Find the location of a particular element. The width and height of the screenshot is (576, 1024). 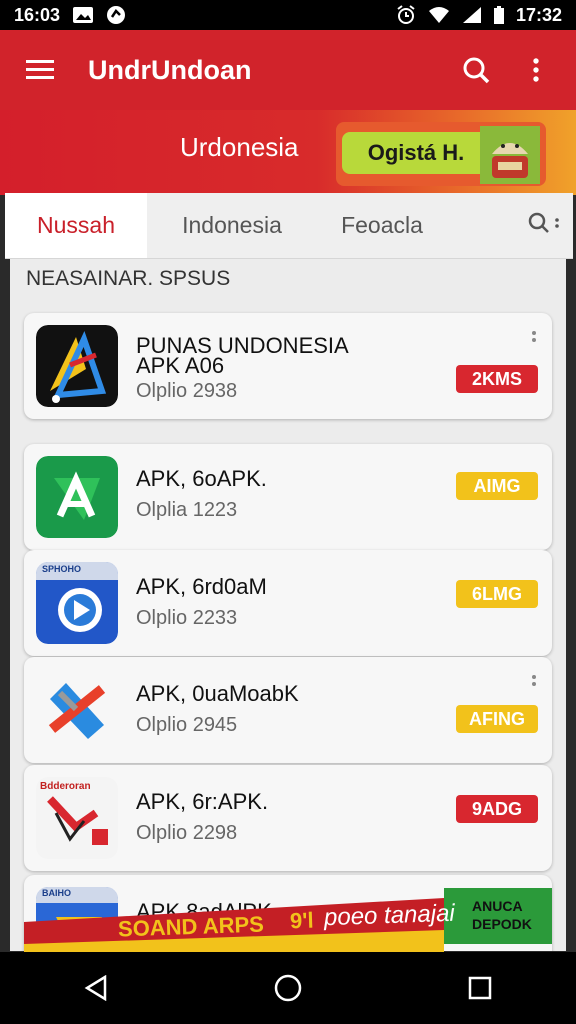

app-badge: AIMG is located at coordinates (497, 486).